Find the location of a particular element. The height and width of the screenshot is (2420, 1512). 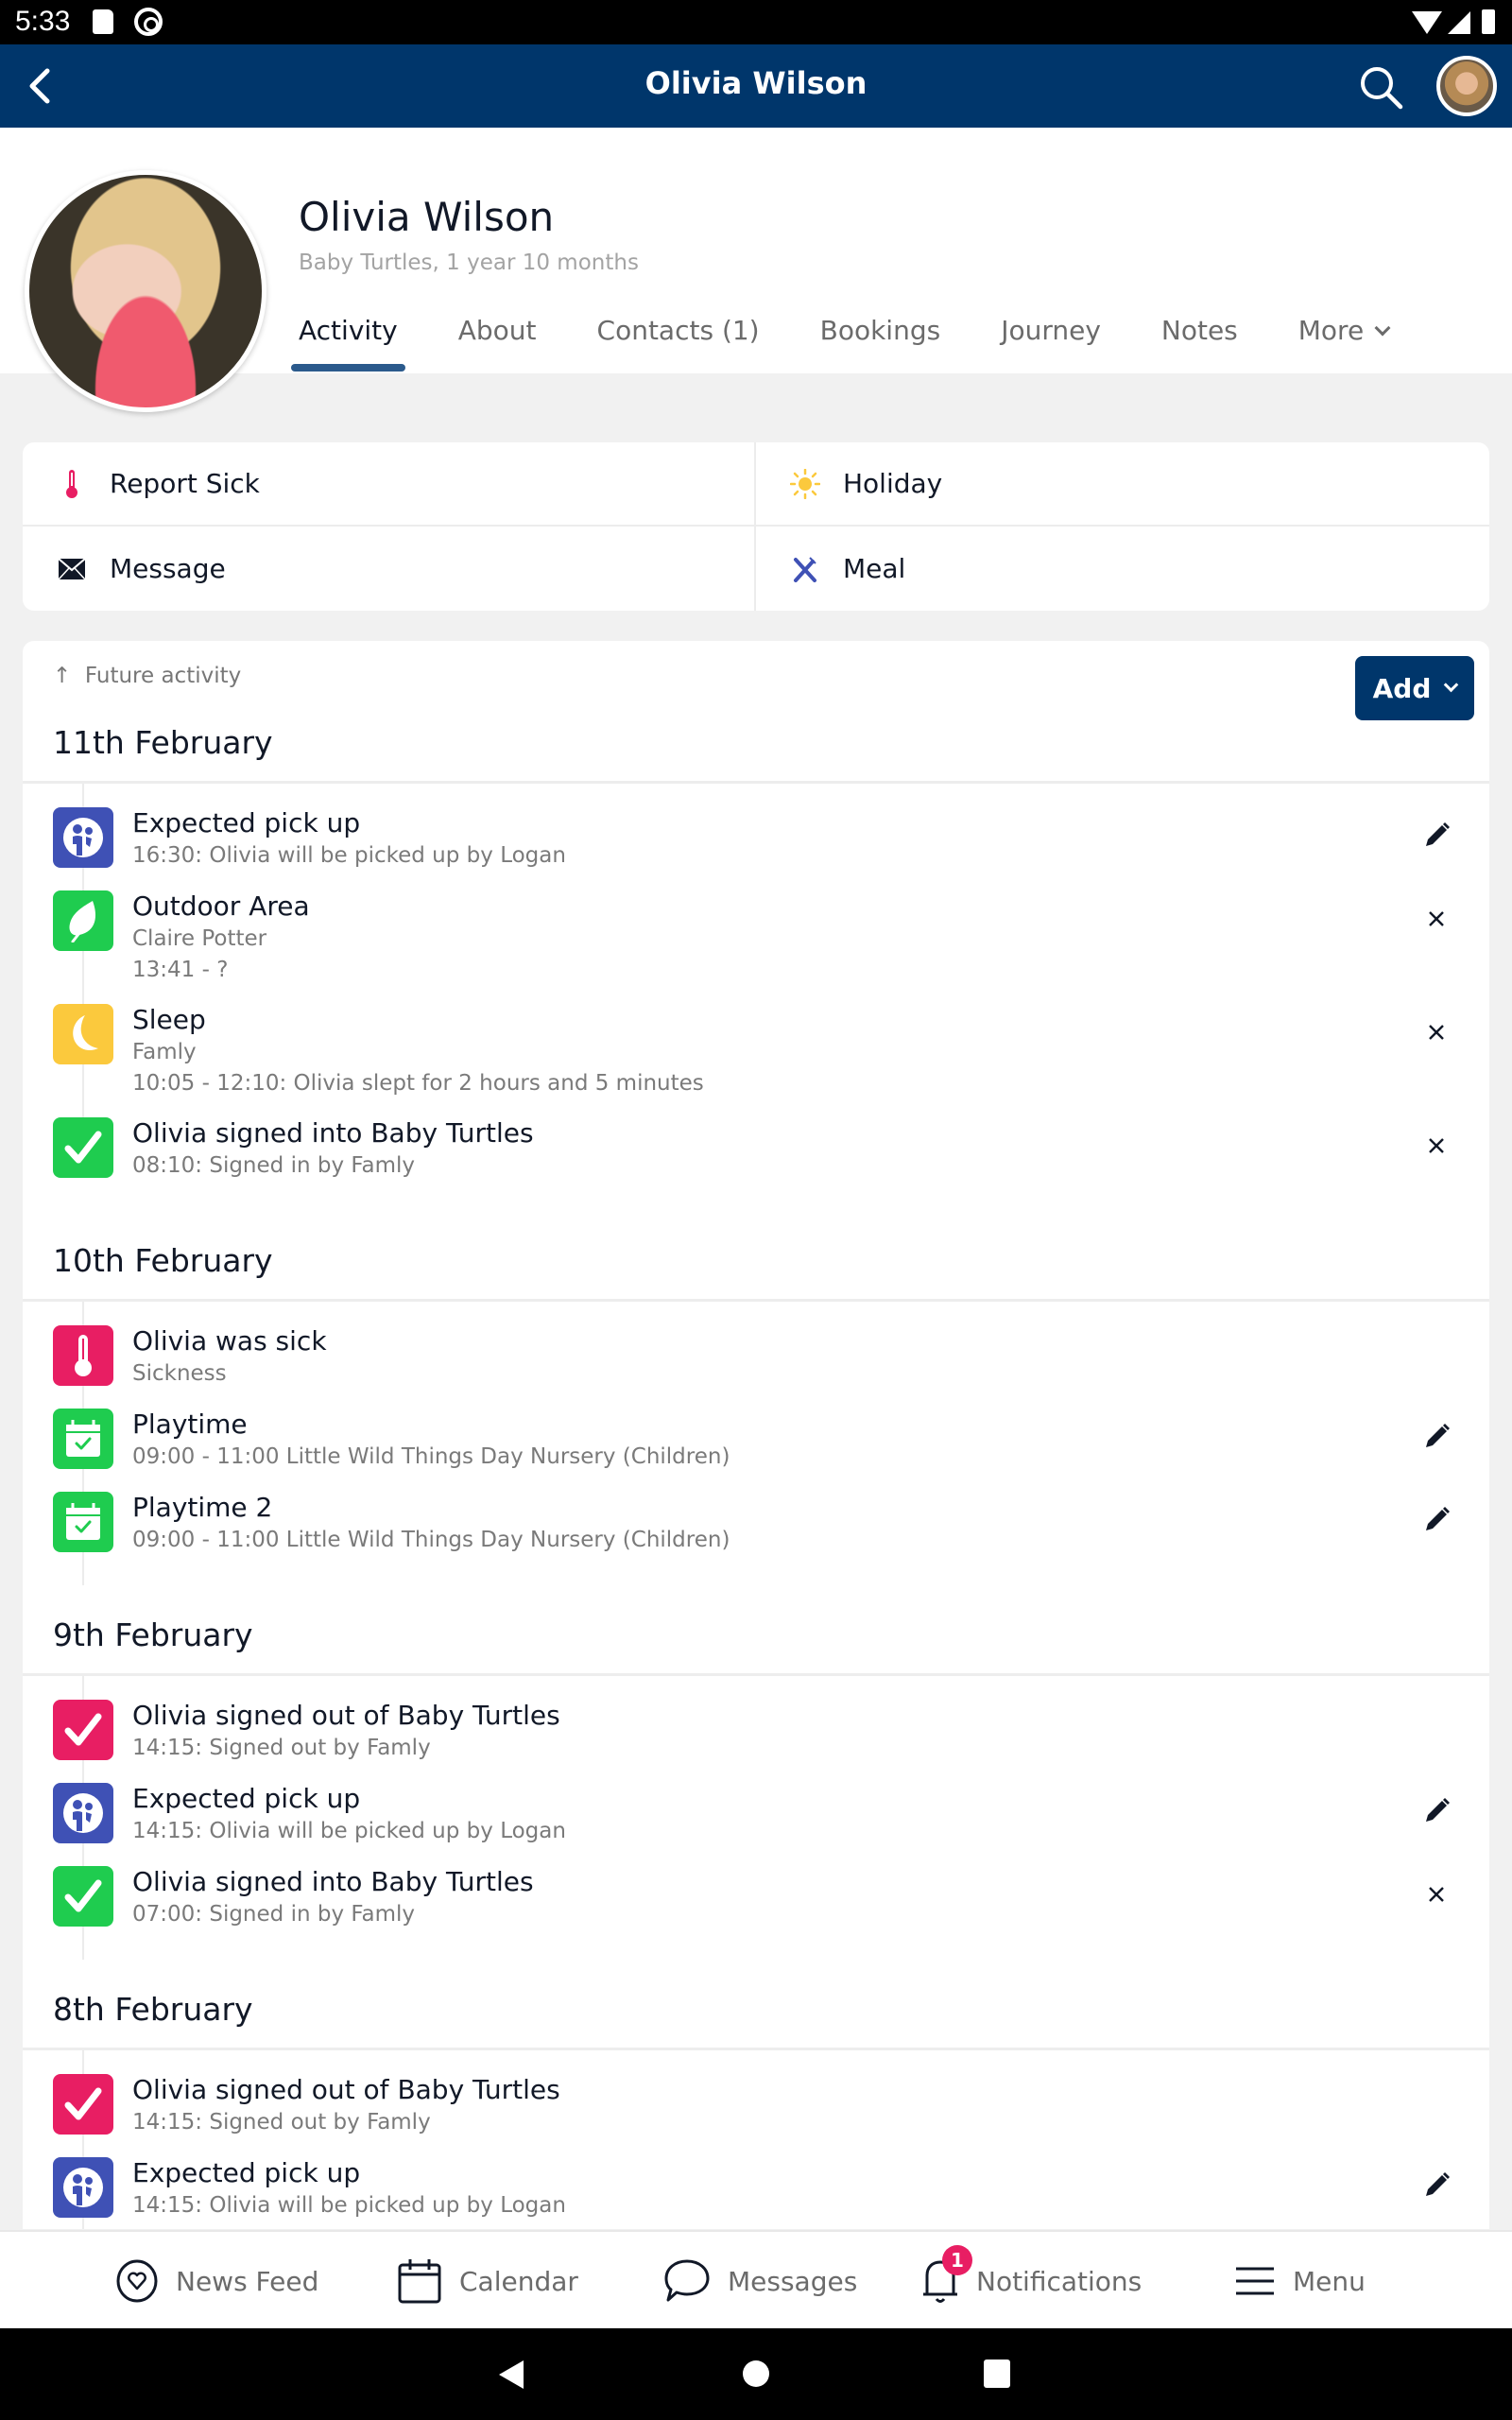

battery-icon is located at coordinates (1488, 22).